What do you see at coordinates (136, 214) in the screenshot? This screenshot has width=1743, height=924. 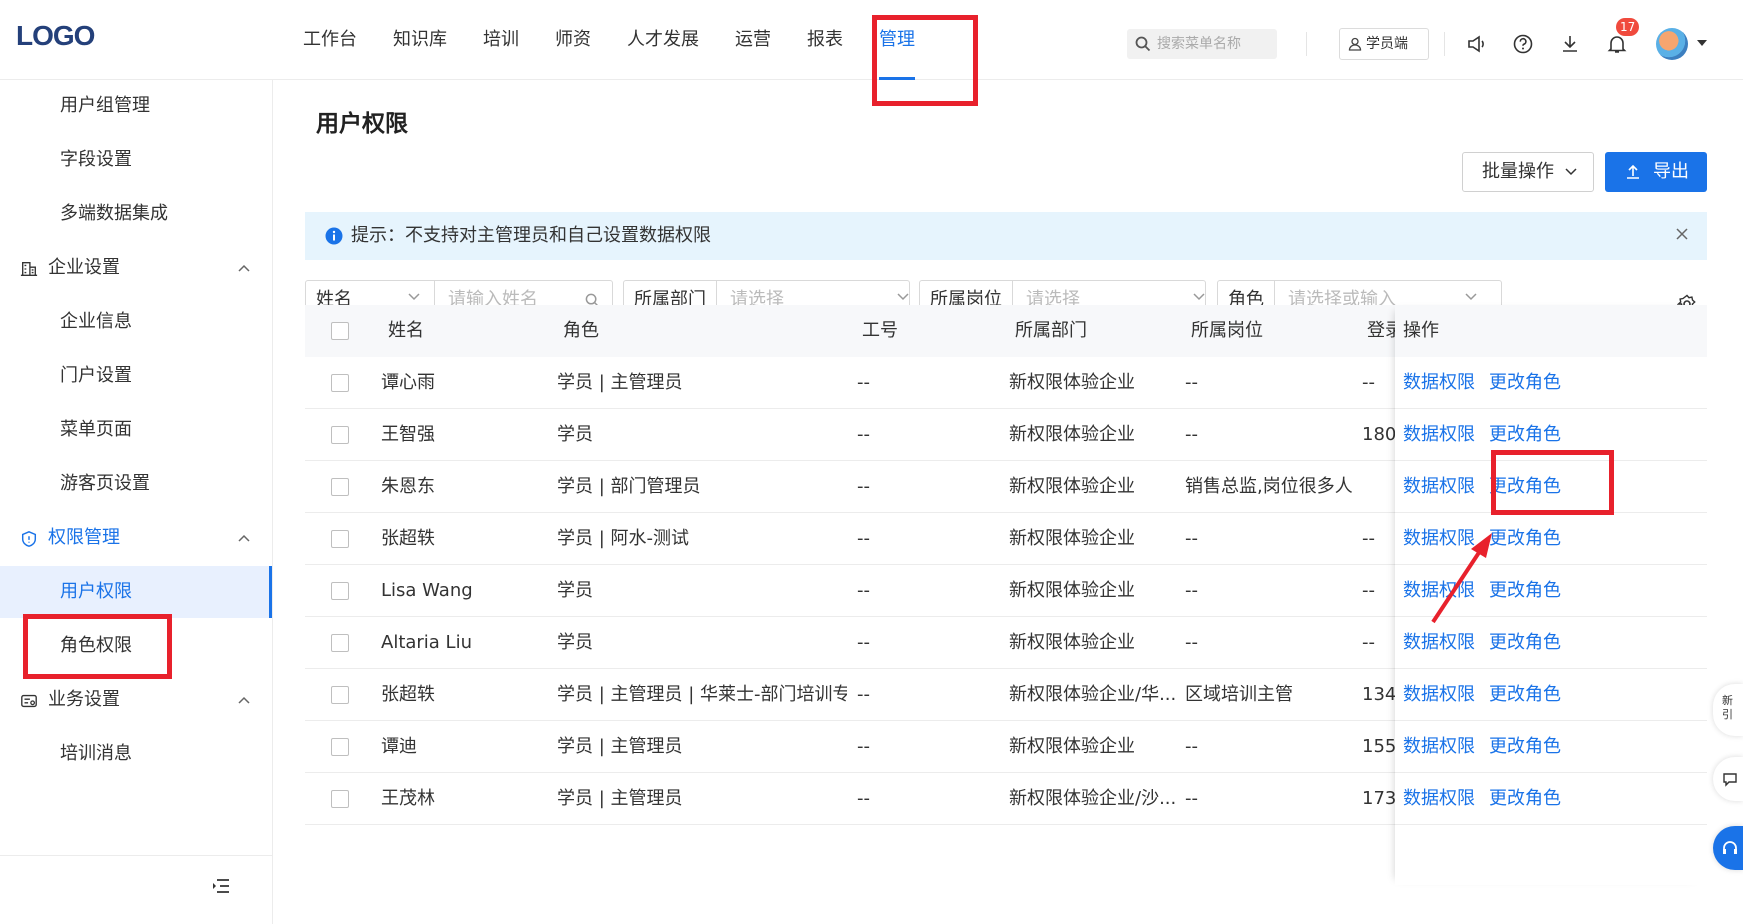 I see `sidebar-item-2: 多端数据集成` at bounding box center [136, 214].